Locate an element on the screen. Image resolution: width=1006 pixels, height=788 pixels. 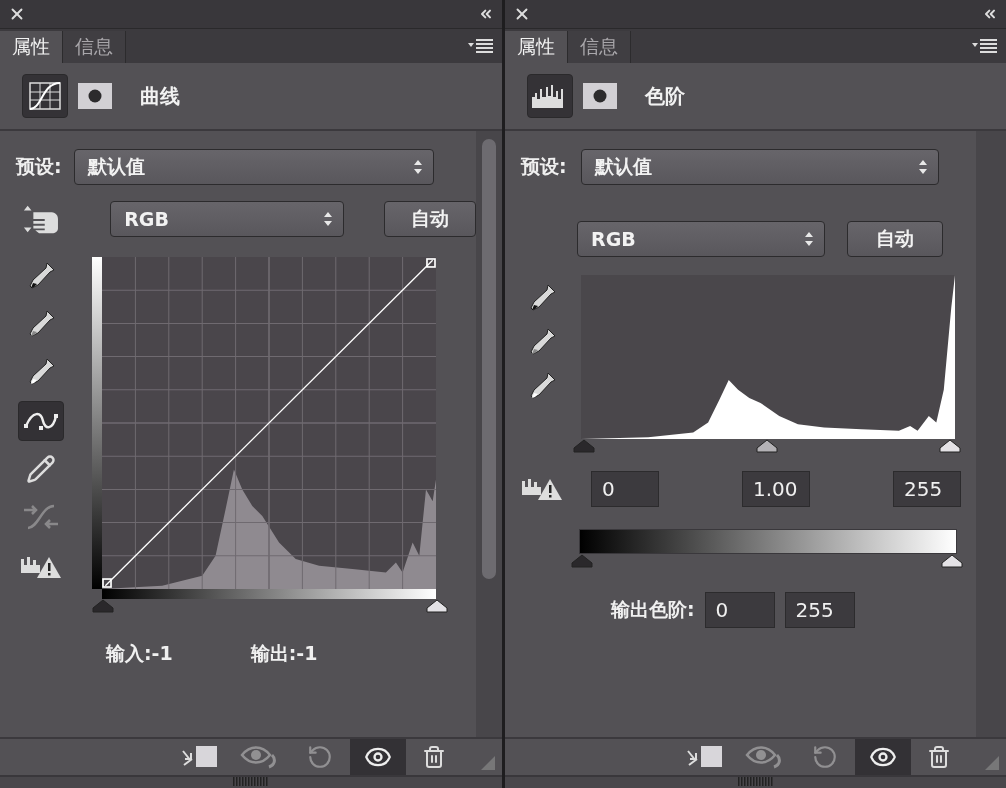
output-readout: 输出:-1 is located at coordinates (284, 653).